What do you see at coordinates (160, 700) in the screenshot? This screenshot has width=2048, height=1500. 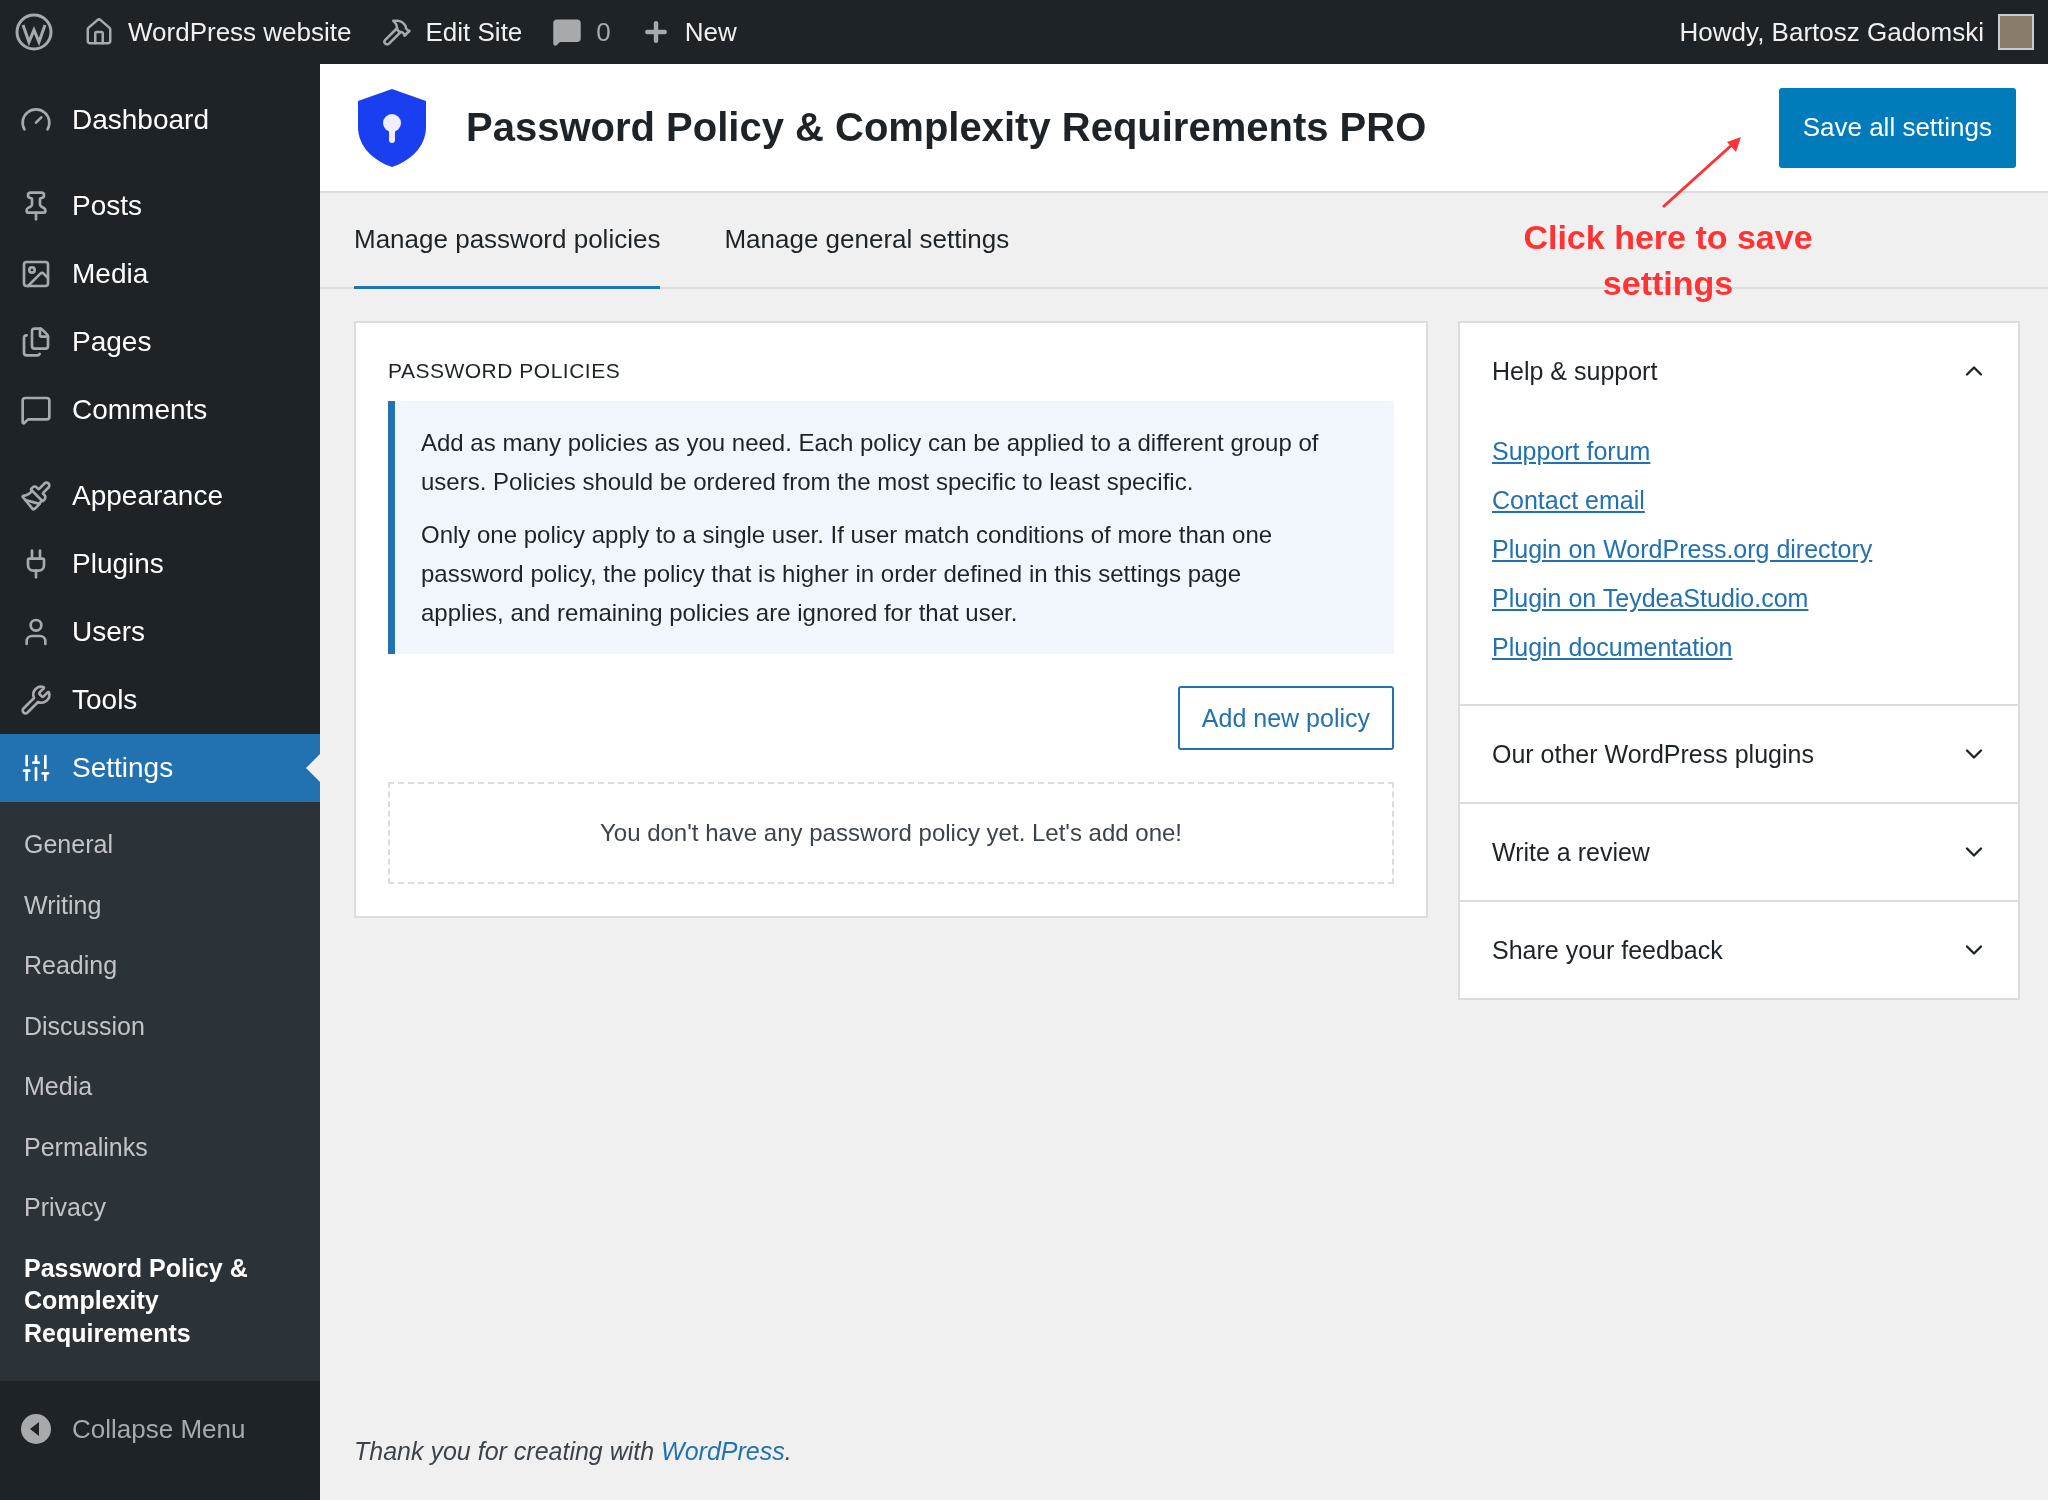 I see `menu-item: Tools` at bounding box center [160, 700].